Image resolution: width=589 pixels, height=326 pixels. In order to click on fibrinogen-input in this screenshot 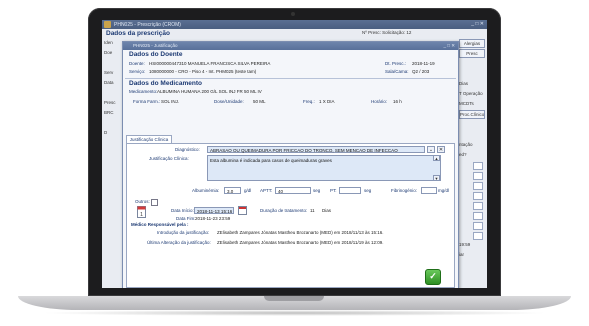, I will do `click(429, 190)`.